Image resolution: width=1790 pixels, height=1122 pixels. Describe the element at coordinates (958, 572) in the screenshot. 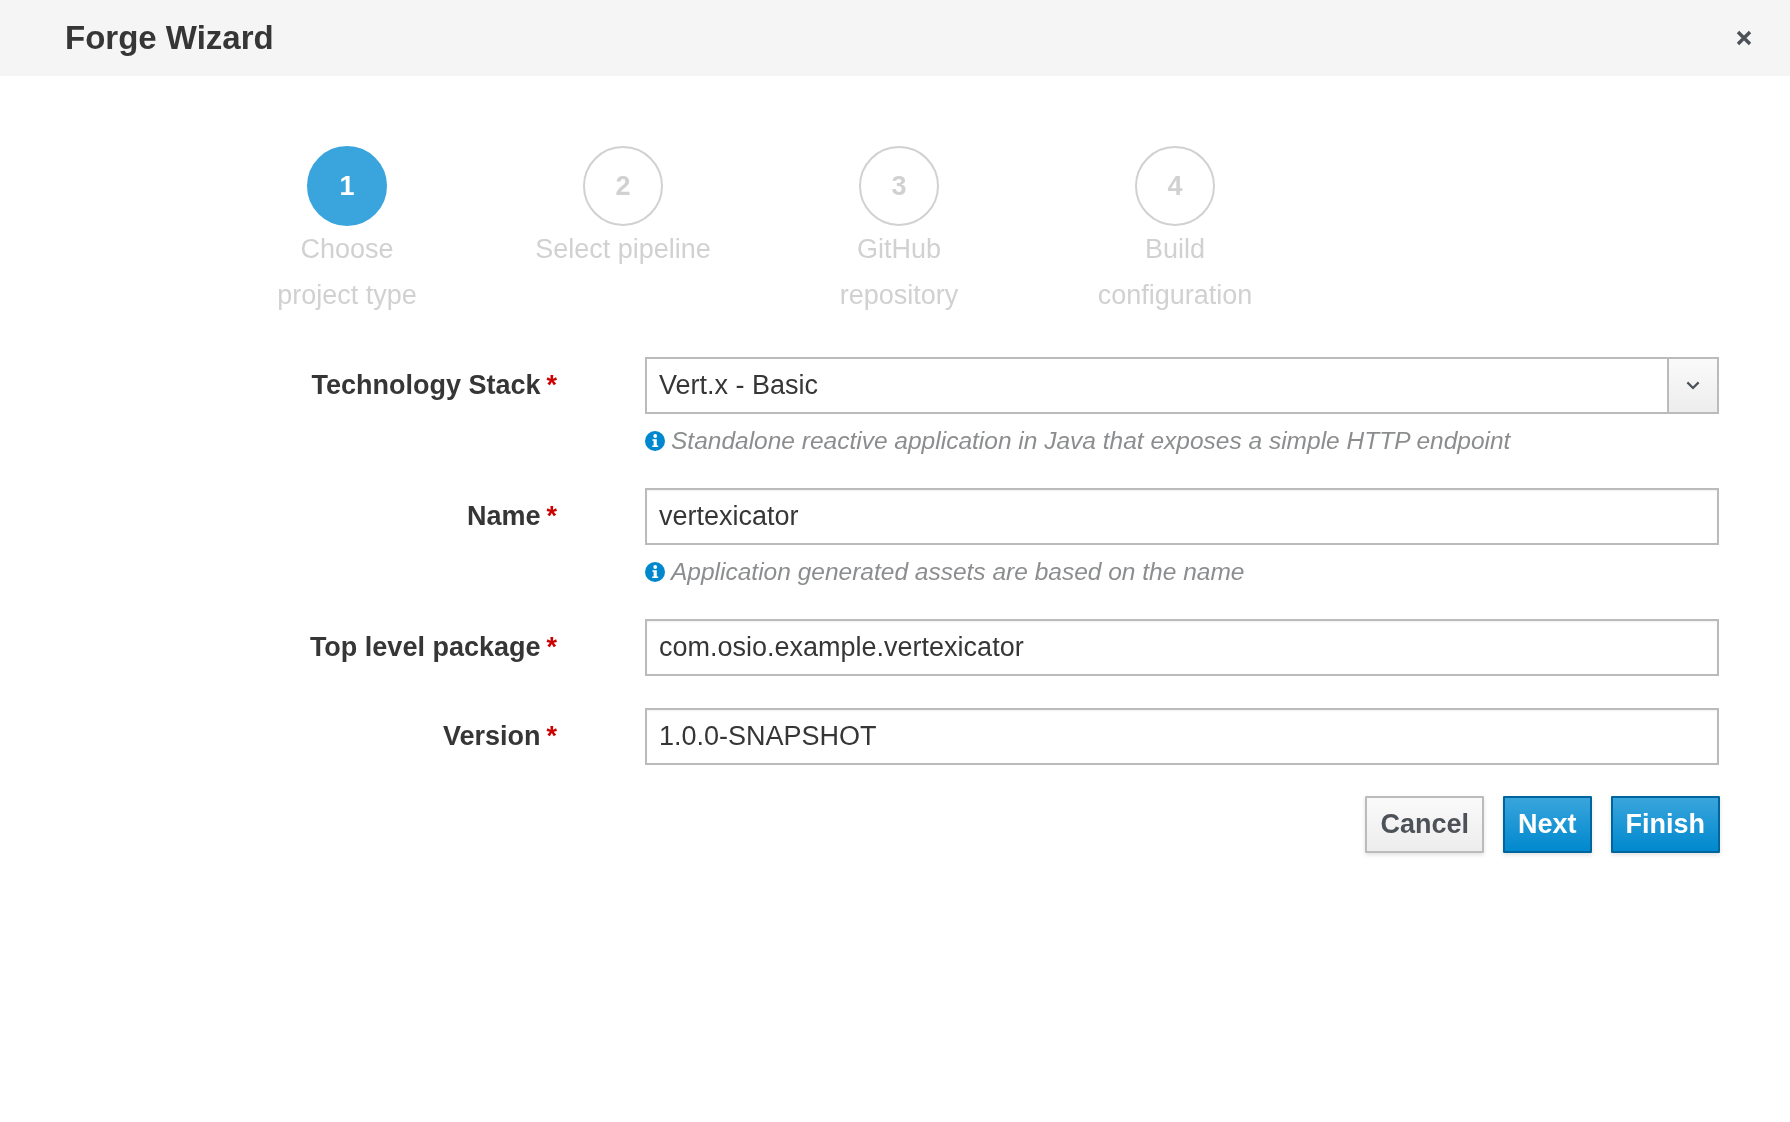

I see `help-text: Application generated assets are based on the name` at that location.